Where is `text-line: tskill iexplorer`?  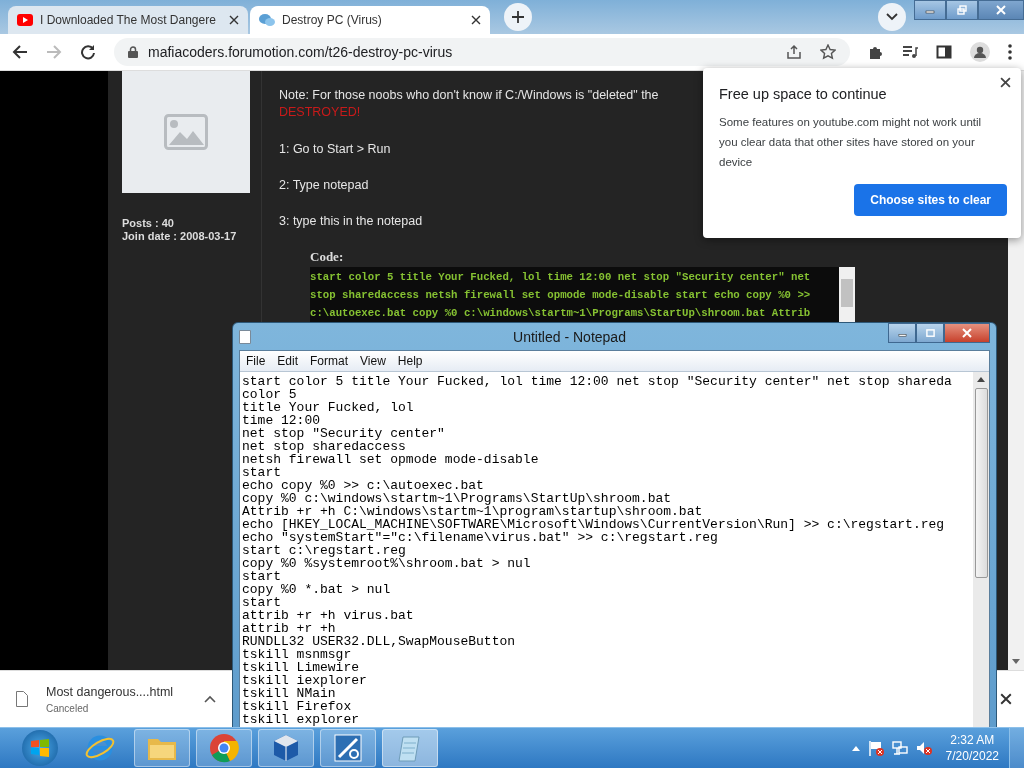 text-line: tskill iexplorer is located at coordinates (305, 680).